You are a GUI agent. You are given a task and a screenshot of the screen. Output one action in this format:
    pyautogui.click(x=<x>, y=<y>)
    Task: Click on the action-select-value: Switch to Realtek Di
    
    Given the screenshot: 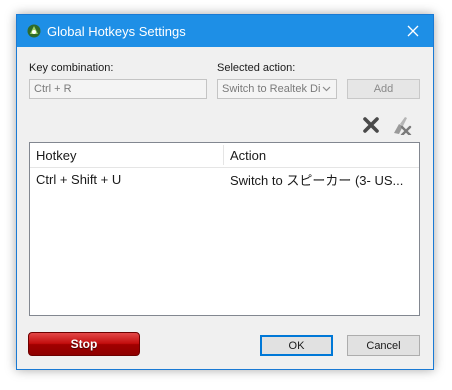 What is the action you would take?
    pyautogui.click(x=271, y=89)
    